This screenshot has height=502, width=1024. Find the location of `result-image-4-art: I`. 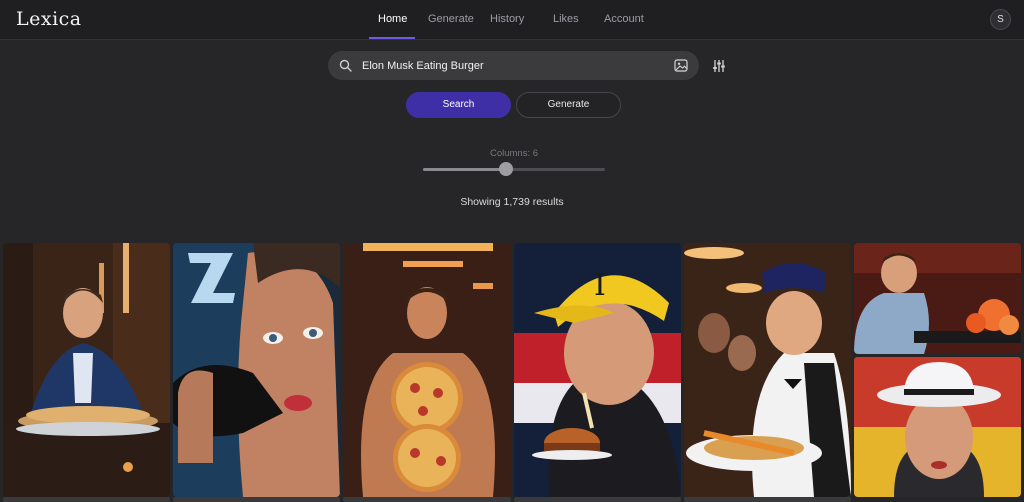

result-image-4-art: I is located at coordinates (597, 370).